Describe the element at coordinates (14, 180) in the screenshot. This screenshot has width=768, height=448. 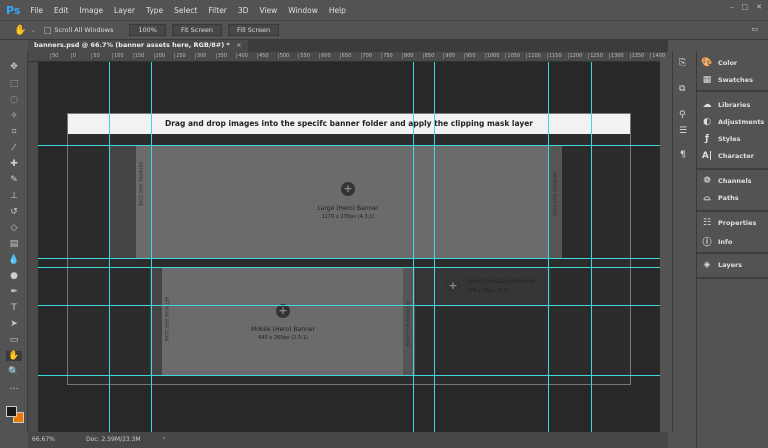
I see `brush-tool-icon: ✎` at that location.